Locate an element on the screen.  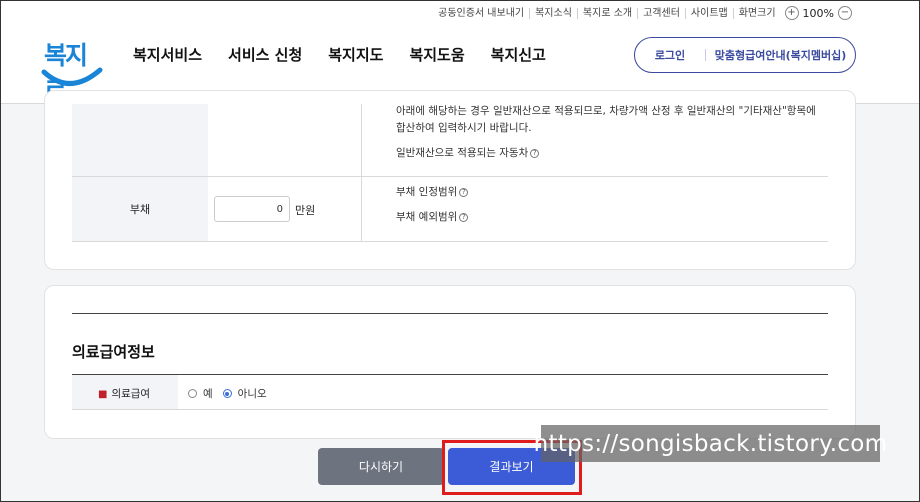
zoom-out-button: − is located at coordinates (845, 13).